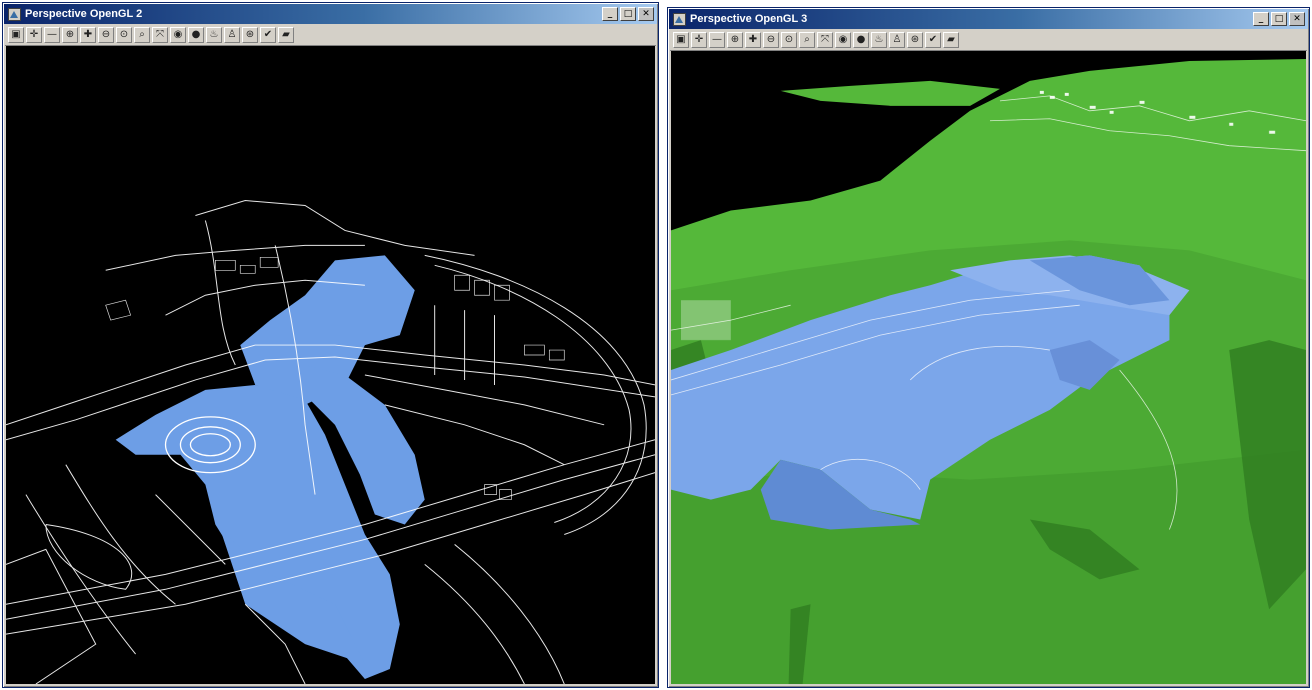 This screenshot has width=1312, height=690. What do you see at coordinates (270, 467) in the screenshot?
I see `water-regions` at bounding box center [270, 467].